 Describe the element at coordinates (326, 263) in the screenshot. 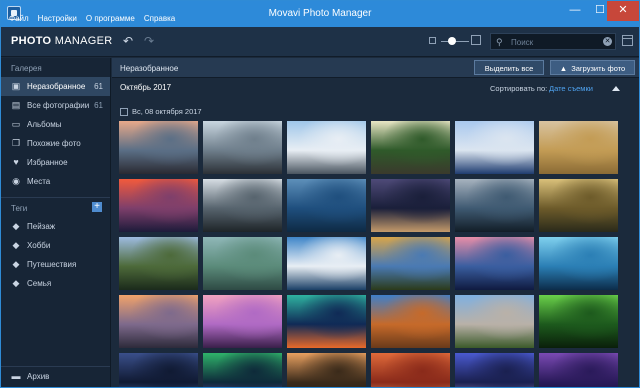

I see `photo-thumbnail-windmills` at that location.